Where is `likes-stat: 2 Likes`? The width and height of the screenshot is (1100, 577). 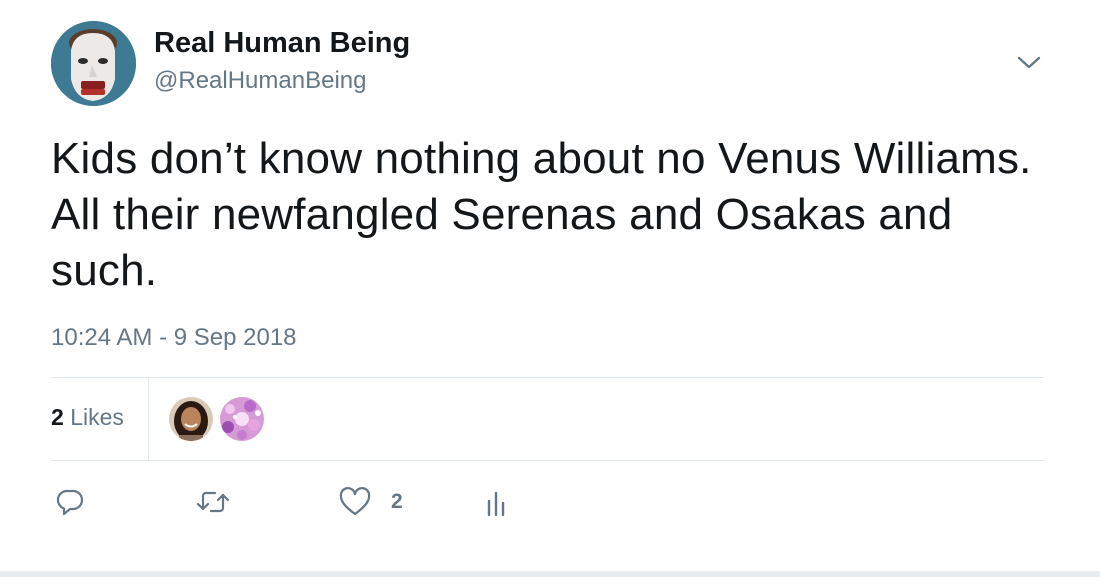 likes-stat: 2 Likes is located at coordinates (87, 417).